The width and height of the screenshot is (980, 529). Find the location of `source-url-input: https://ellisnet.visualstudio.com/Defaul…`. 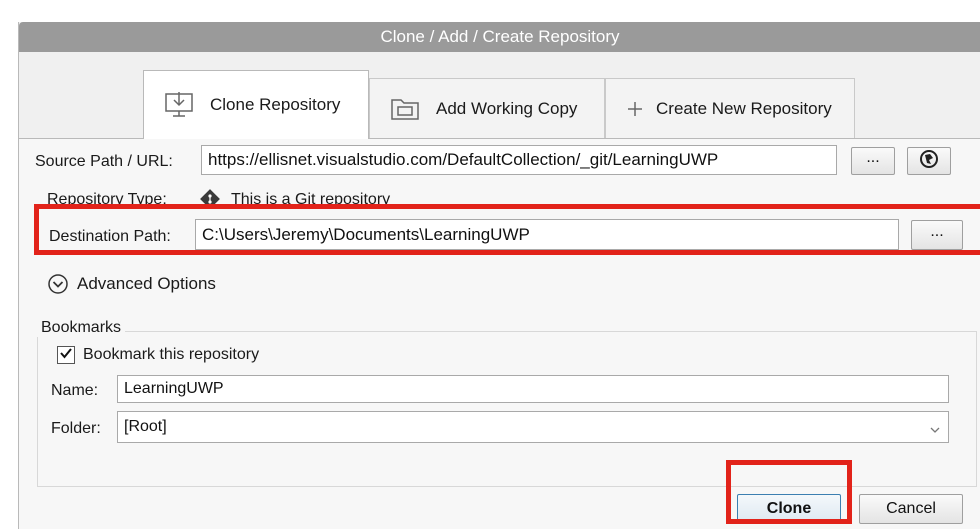

source-url-input: https://ellisnet.visualstudio.com/Defaul… is located at coordinates (519, 160).